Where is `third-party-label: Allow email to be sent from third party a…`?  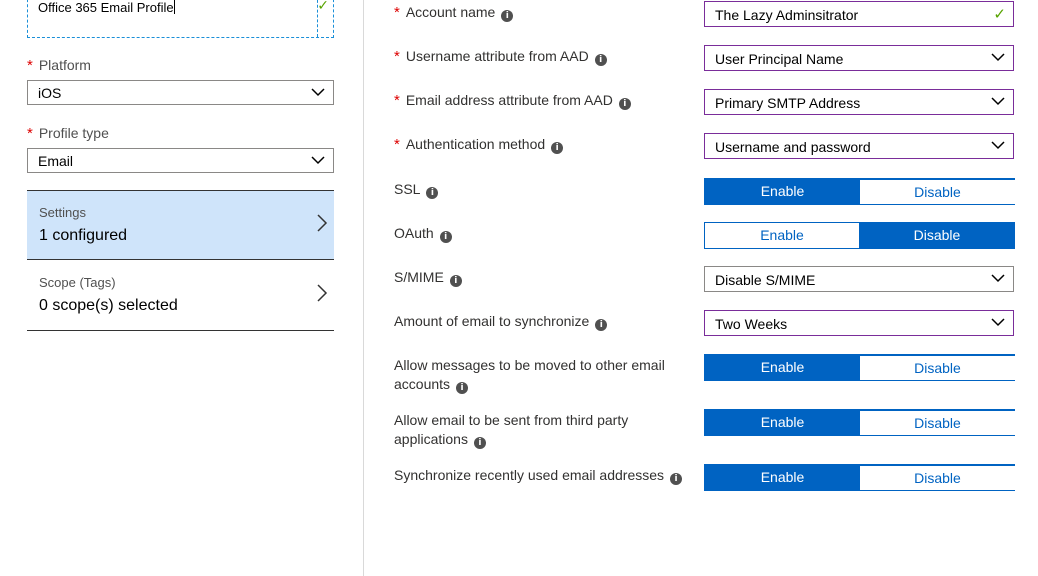
third-party-label: Allow email to be sent from third party a… is located at coordinates (511, 430).